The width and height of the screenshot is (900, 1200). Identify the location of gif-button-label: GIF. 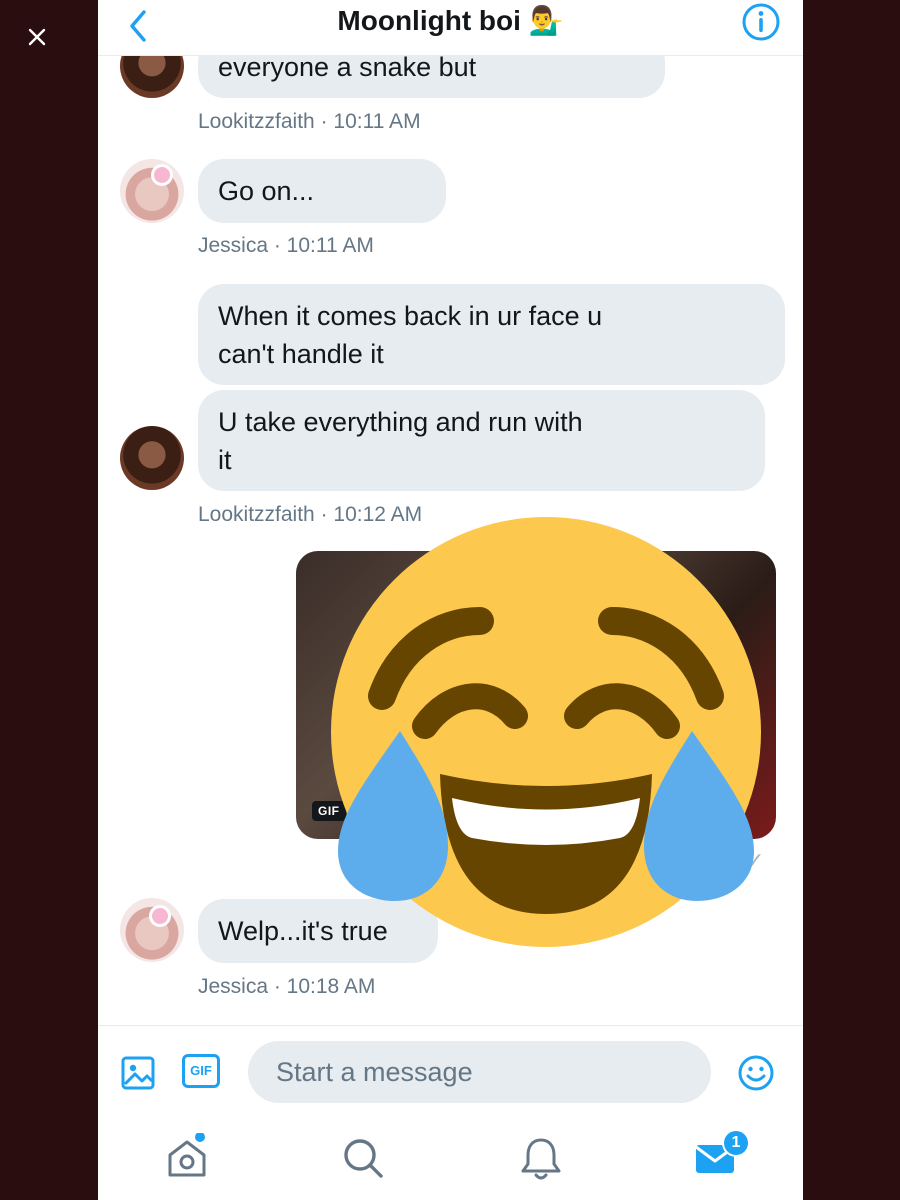
(201, 1070).